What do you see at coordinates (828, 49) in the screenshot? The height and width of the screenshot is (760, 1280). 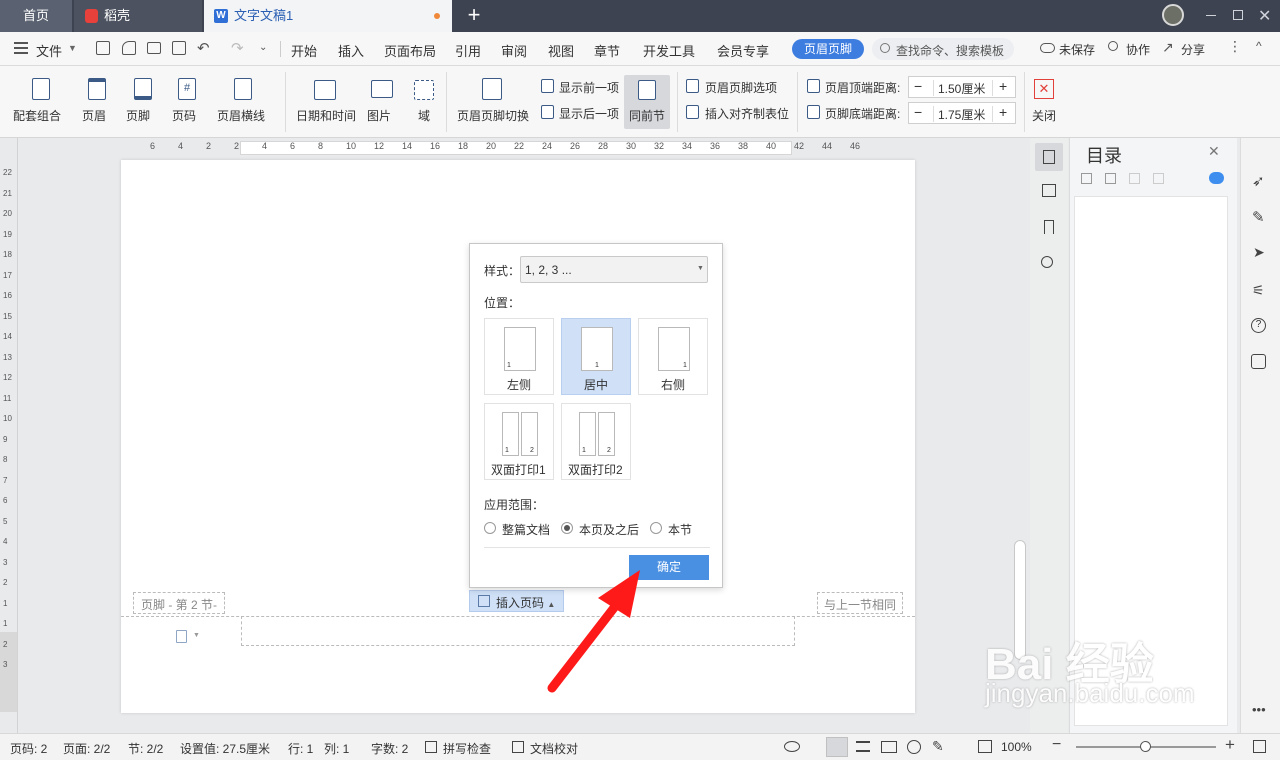 I see `tab-header-footer: 页眉页脚` at bounding box center [828, 49].